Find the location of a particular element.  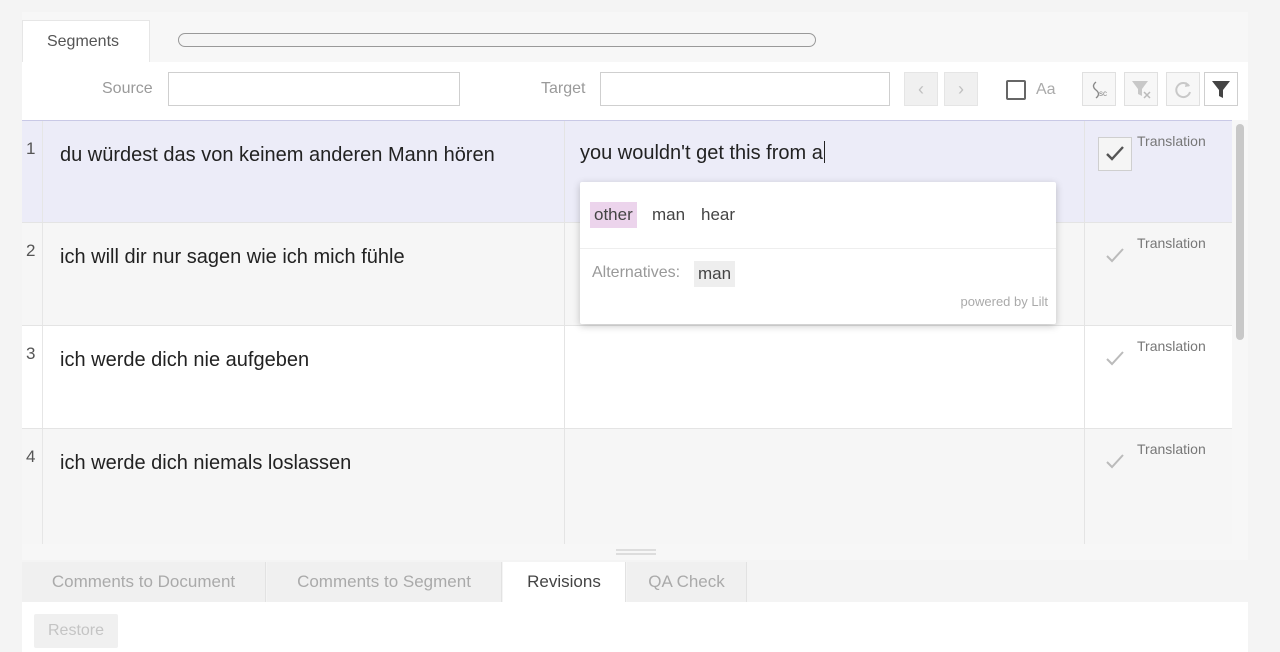

match-case-label: Aa is located at coordinates (1046, 89).